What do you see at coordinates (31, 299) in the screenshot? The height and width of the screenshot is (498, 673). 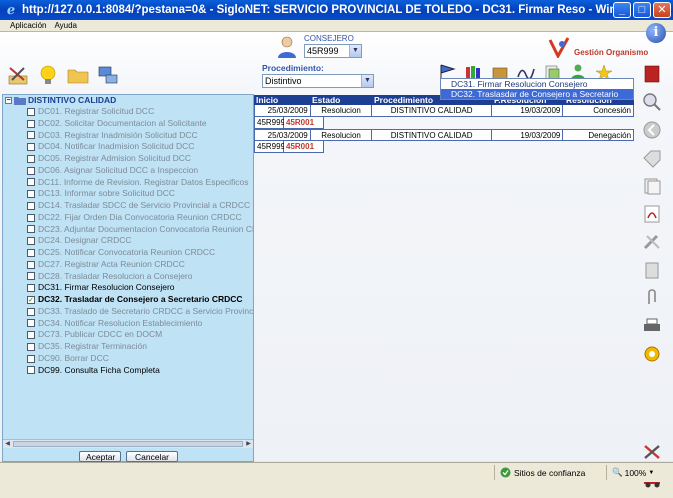 I see `task-checkbox: ✓` at bounding box center [31, 299].